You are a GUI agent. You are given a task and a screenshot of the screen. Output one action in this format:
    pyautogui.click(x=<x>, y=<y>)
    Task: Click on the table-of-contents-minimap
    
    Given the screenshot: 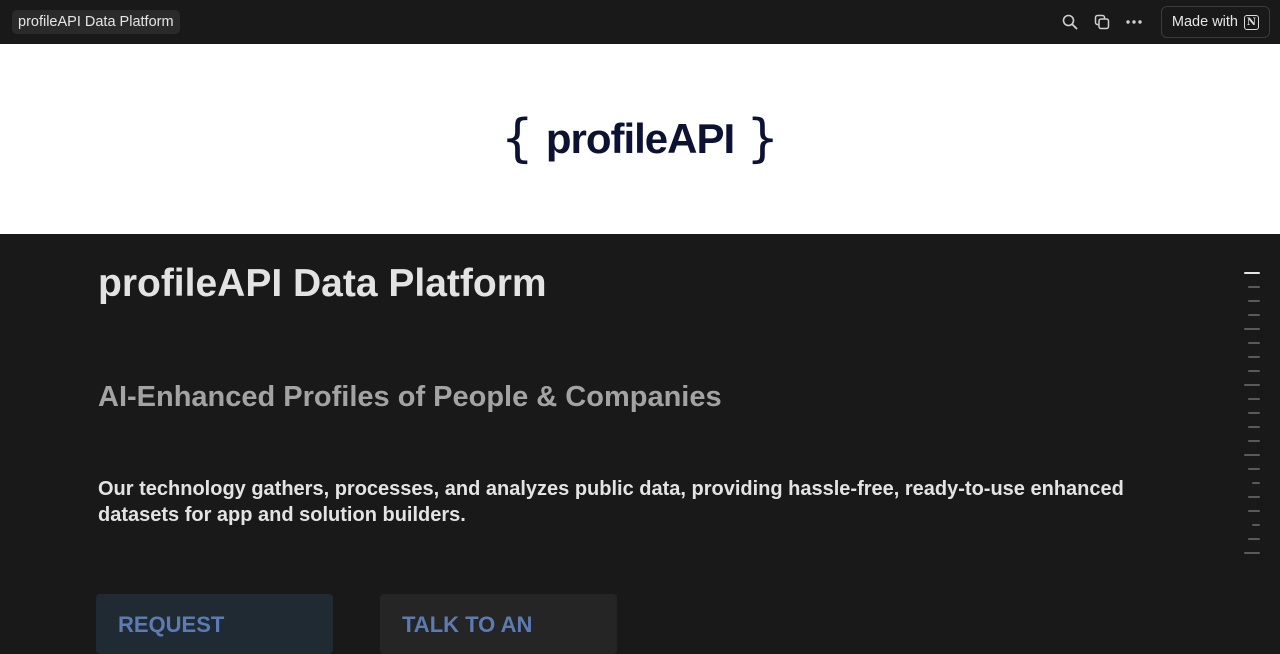 What is the action you would take?
    pyautogui.click(x=1250, y=419)
    